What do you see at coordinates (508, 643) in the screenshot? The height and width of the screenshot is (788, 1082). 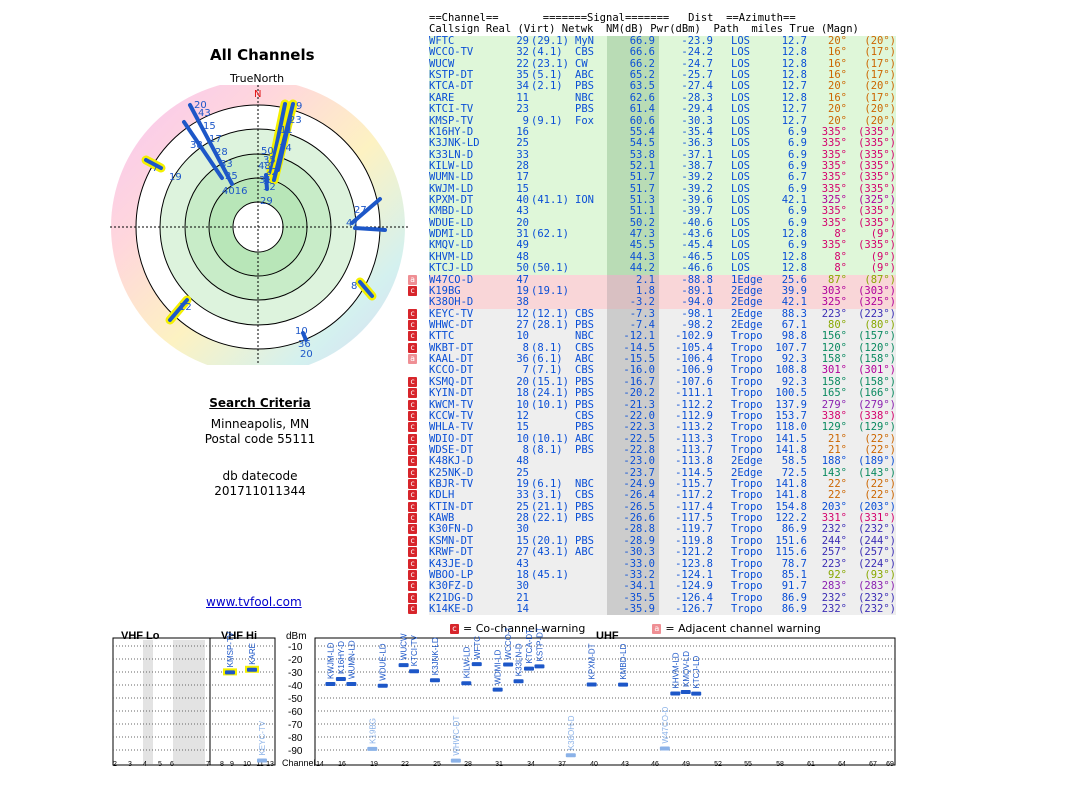 I see `bar-label: WCCO-TV` at bounding box center [508, 643].